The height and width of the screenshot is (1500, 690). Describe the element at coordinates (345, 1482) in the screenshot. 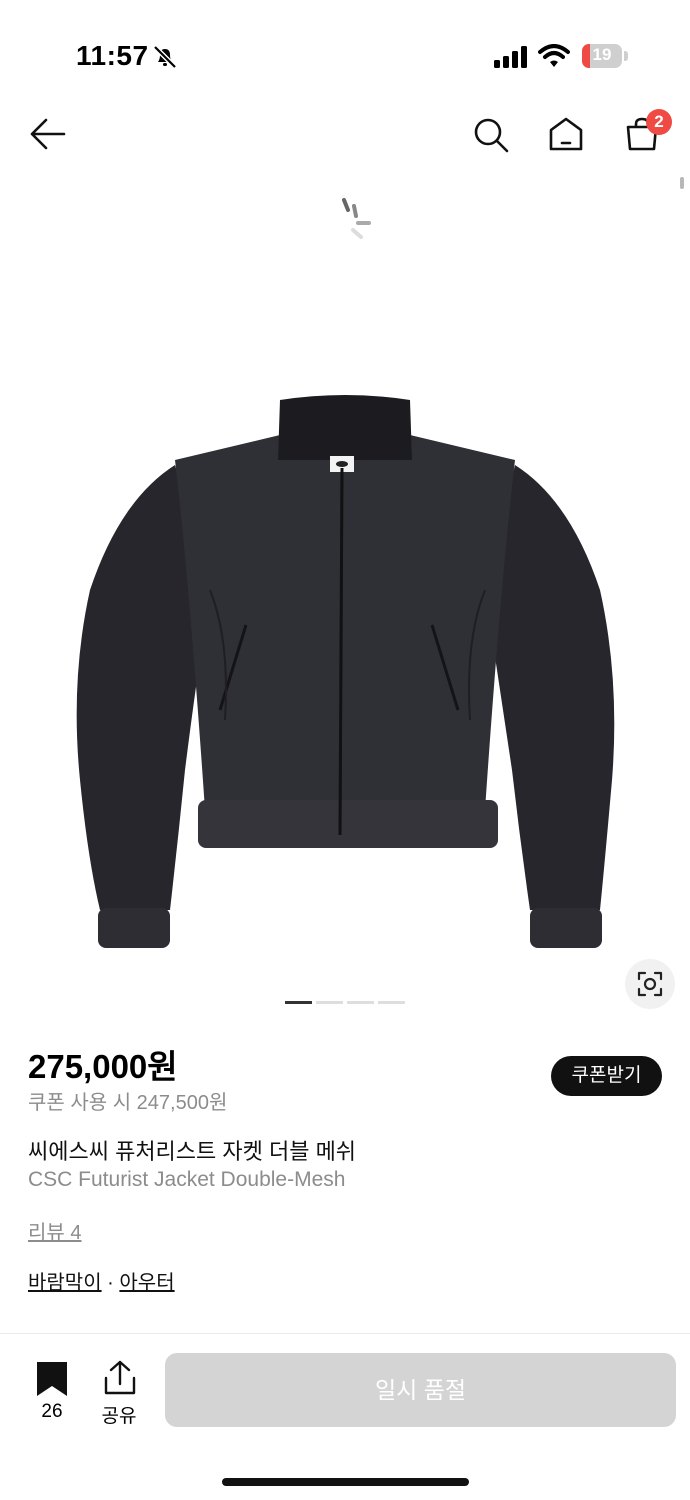

I see `home-indicator` at that location.